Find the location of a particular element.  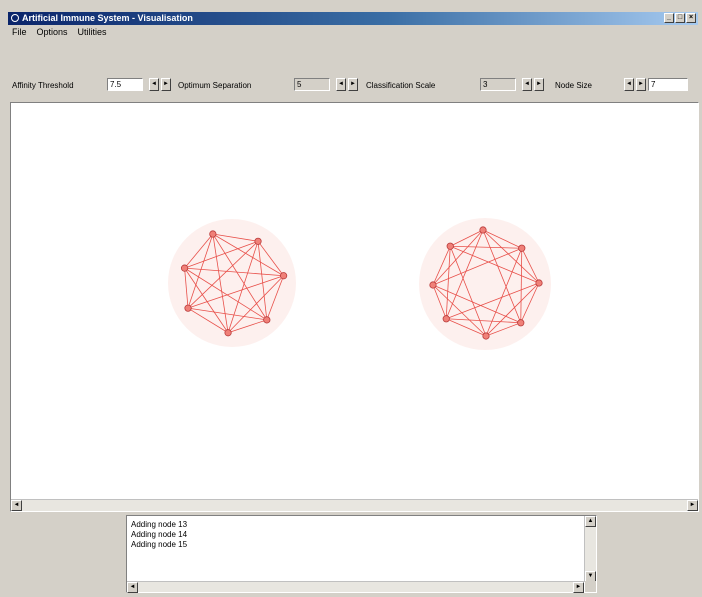

cluster-glow is located at coordinates (485, 284).